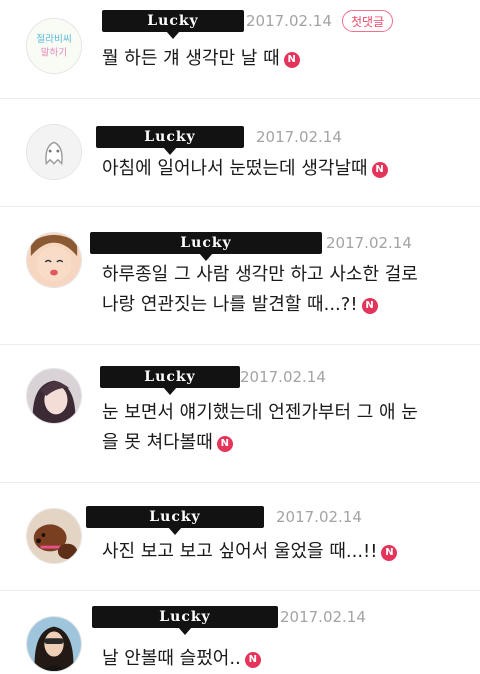 The height and width of the screenshot is (674, 480). What do you see at coordinates (235, 168) in the screenshot?
I see `comment-line: 아침에 일어나서 눈떴는데 생각날때` at bounding box center [235, 168].